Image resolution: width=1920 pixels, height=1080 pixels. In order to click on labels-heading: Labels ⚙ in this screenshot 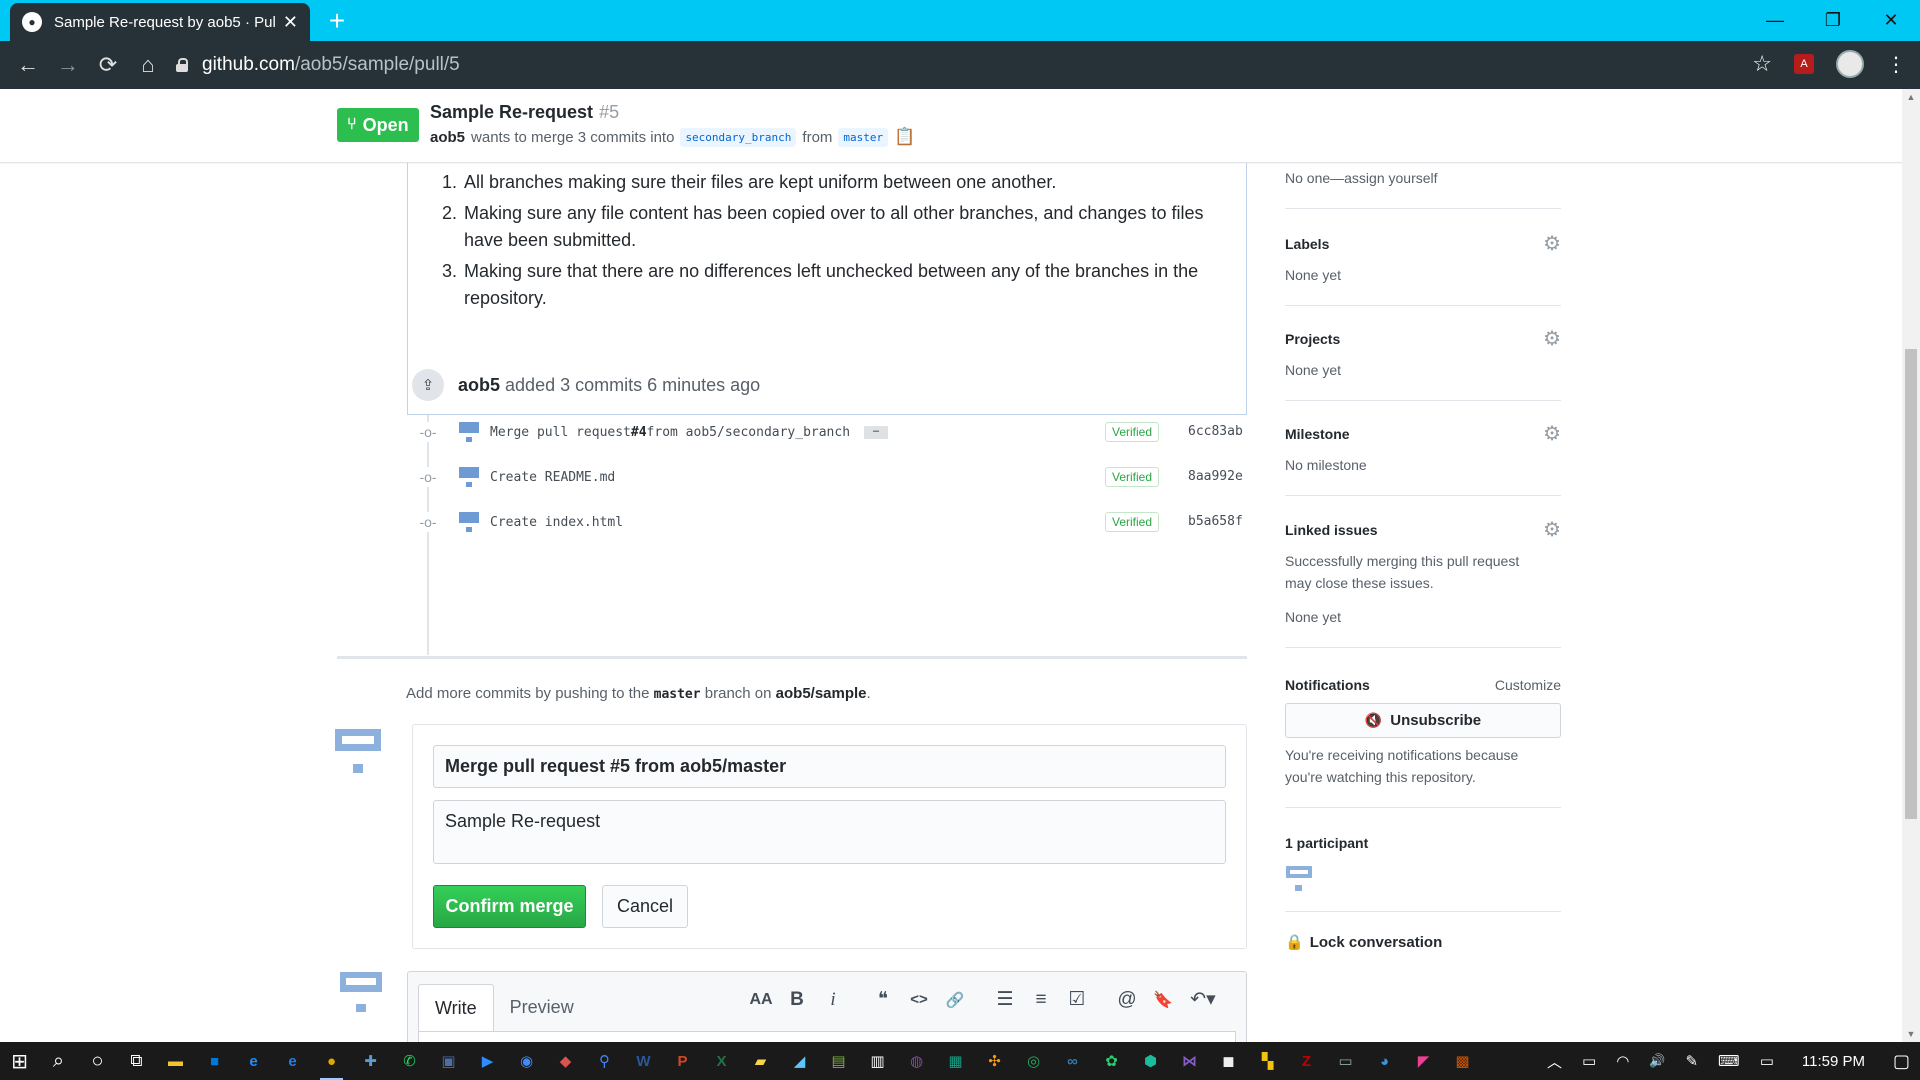, I will do `click(1423, 243)`.